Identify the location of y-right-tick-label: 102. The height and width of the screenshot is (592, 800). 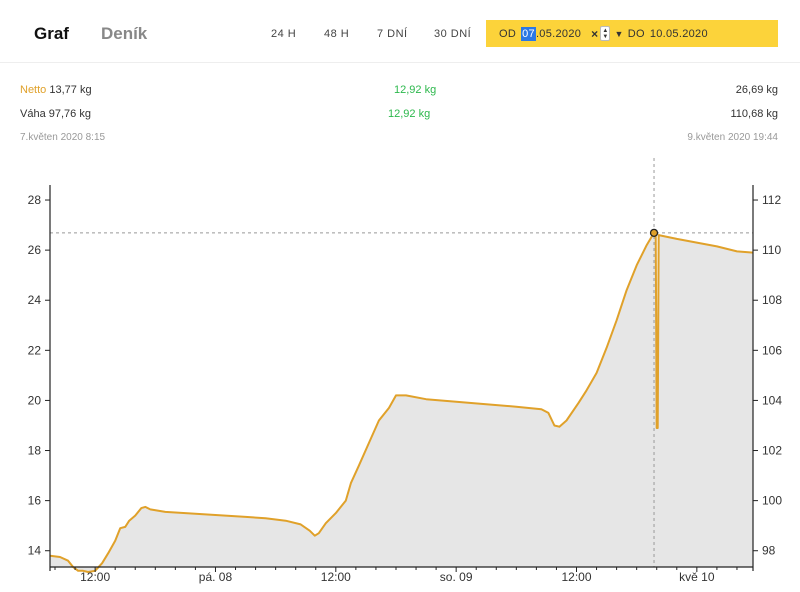
(772, 451).